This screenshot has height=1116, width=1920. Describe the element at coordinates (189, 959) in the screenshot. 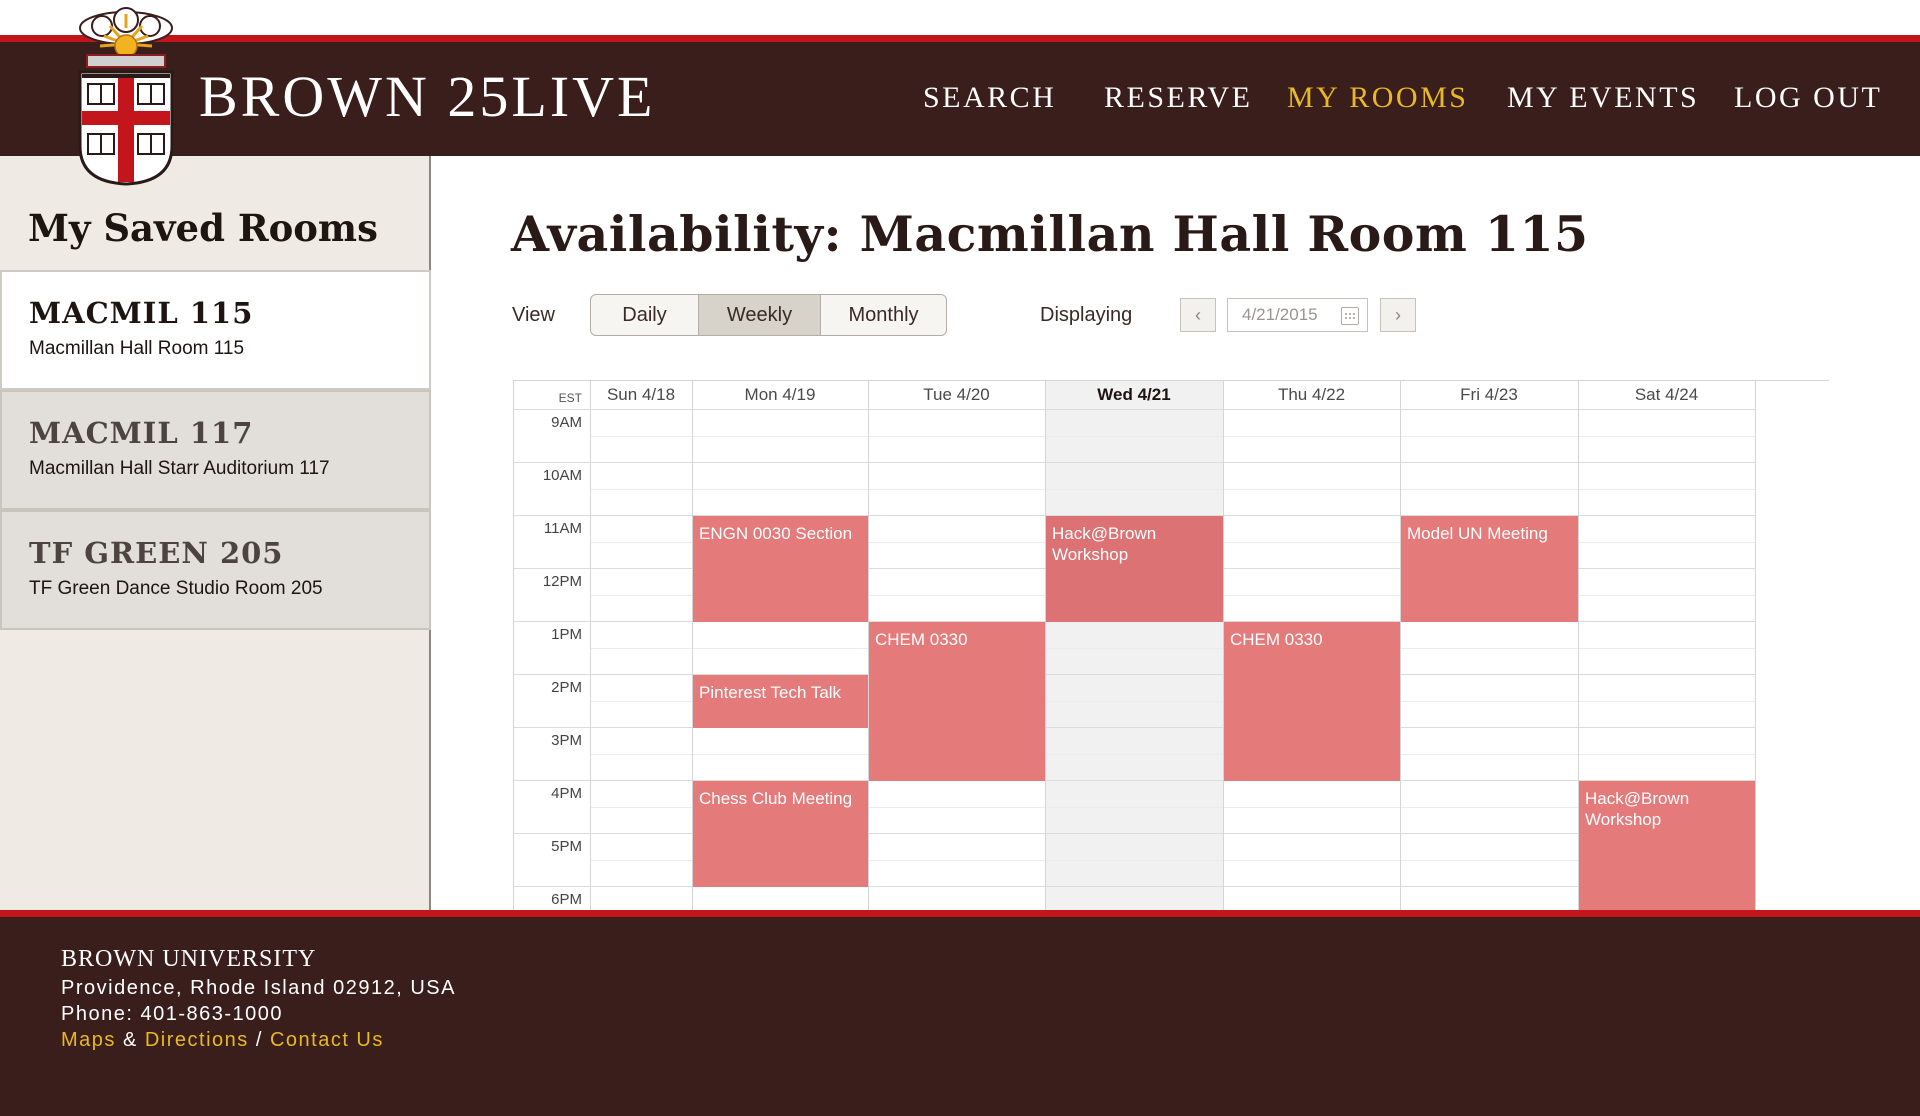

I see `footer-org-name: BROWN UNIVERSITY` at that location.